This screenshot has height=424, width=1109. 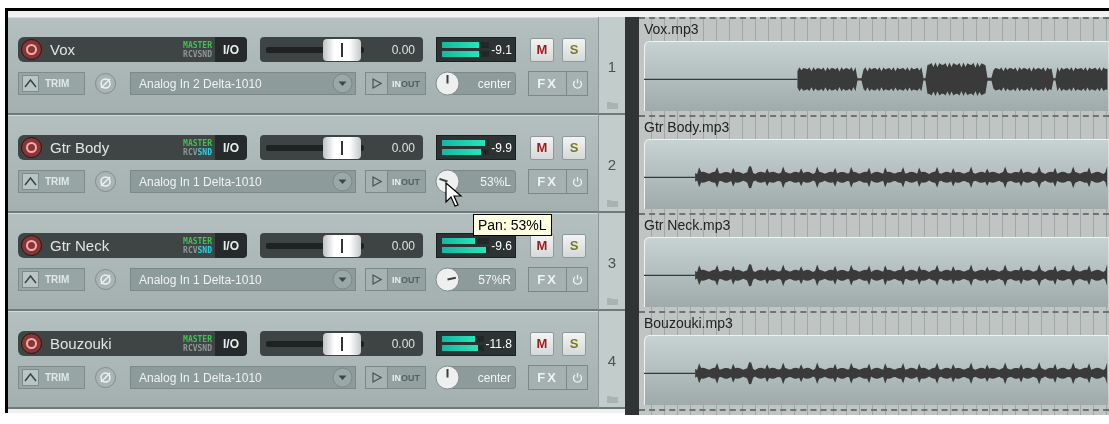 I want to click on track-name-field: Gtr Neck MASTER RCVSND, so click(x=116, y=245).